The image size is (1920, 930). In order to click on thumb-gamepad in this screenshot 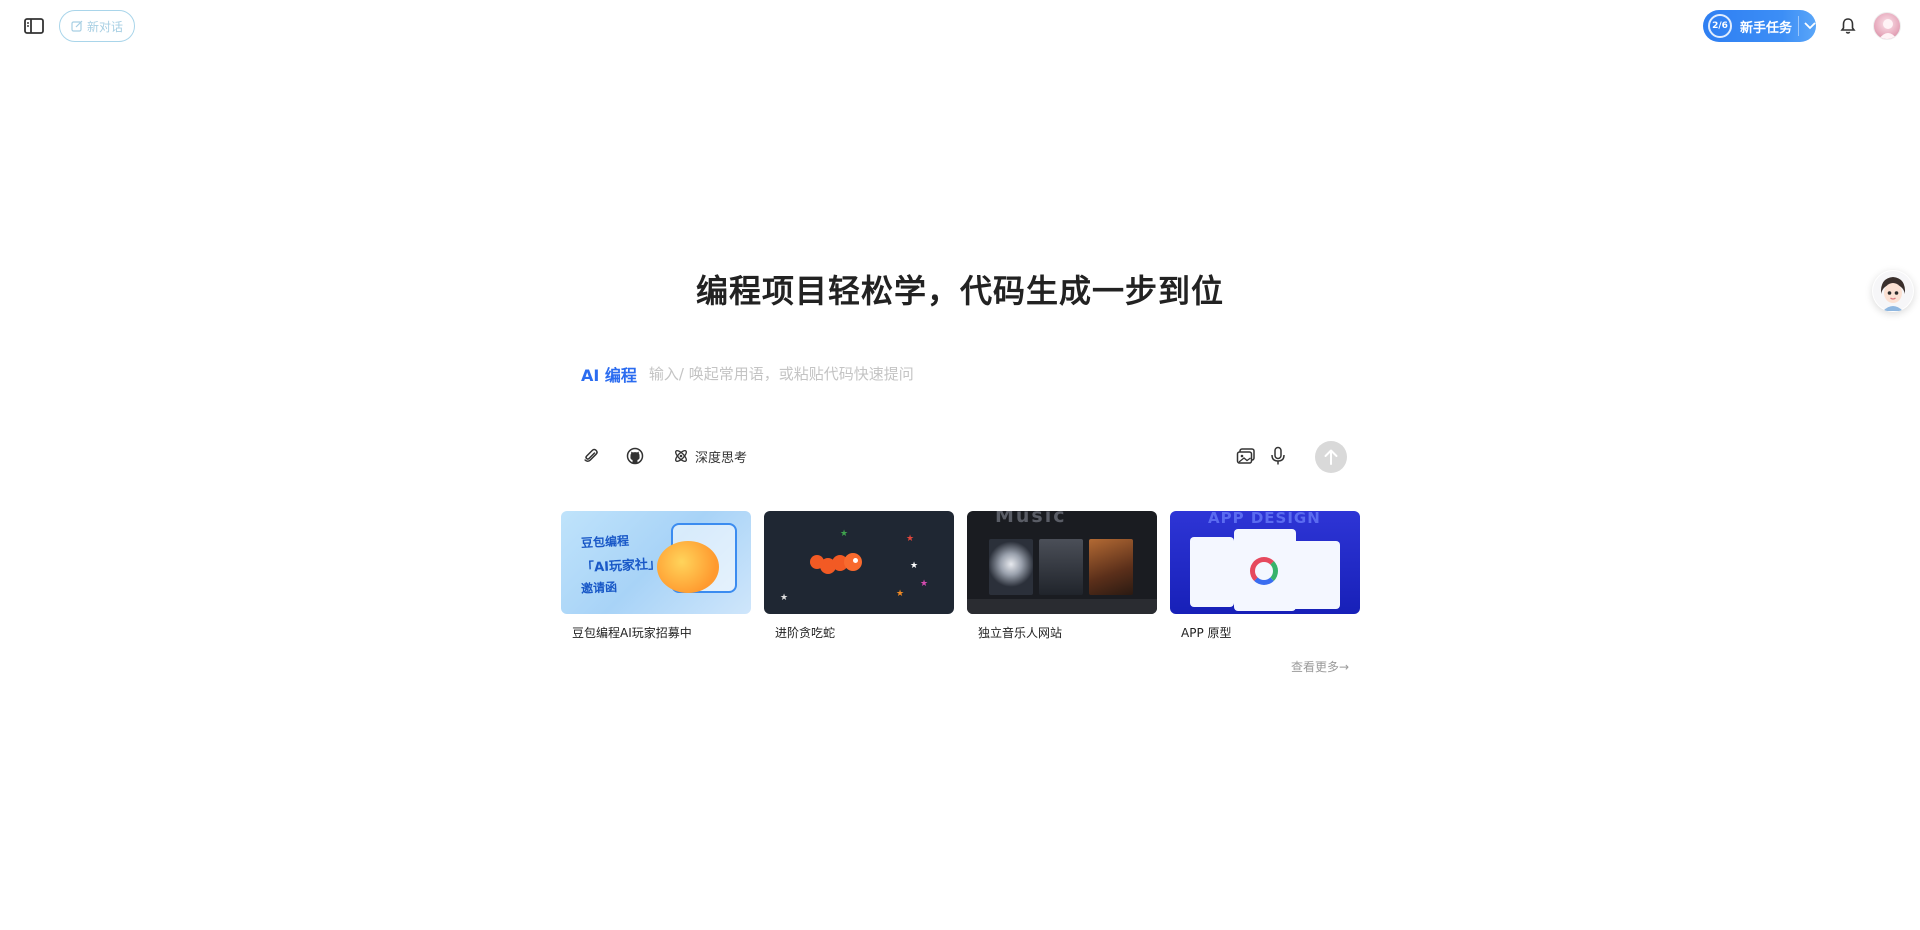, I will do `click(688, 567)`.